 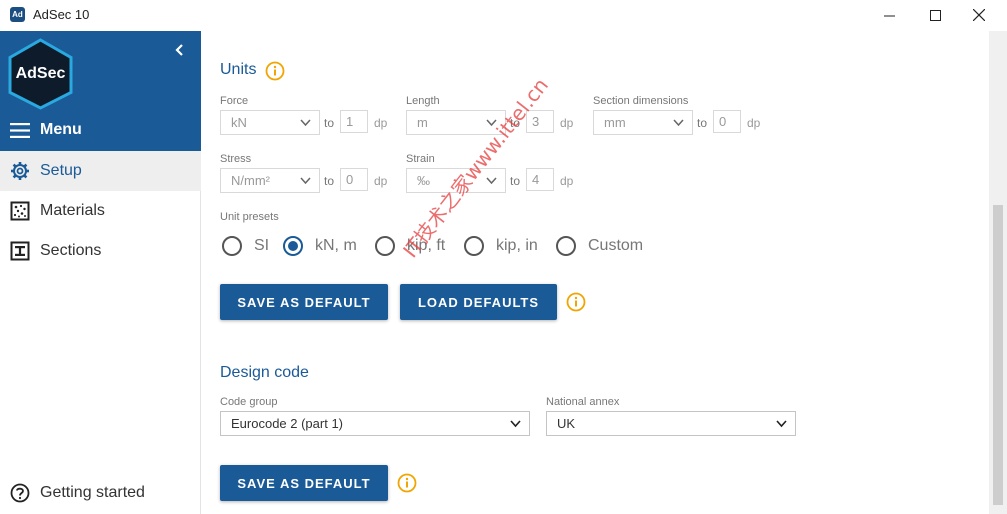 I want to click on strain-dp-input: 4, so click(x=540, y=179).